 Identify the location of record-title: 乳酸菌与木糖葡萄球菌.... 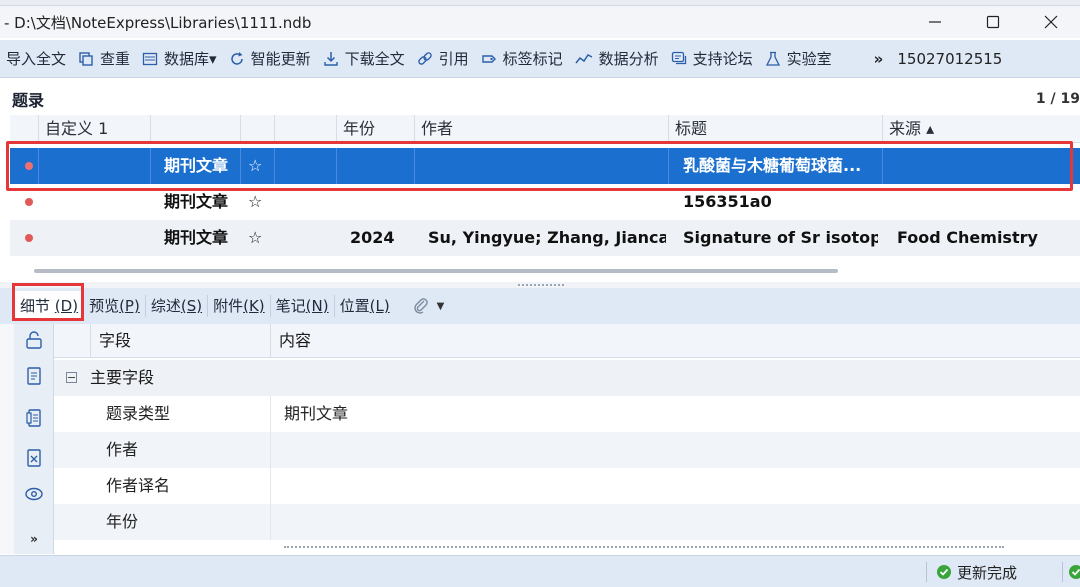
(772, 165).